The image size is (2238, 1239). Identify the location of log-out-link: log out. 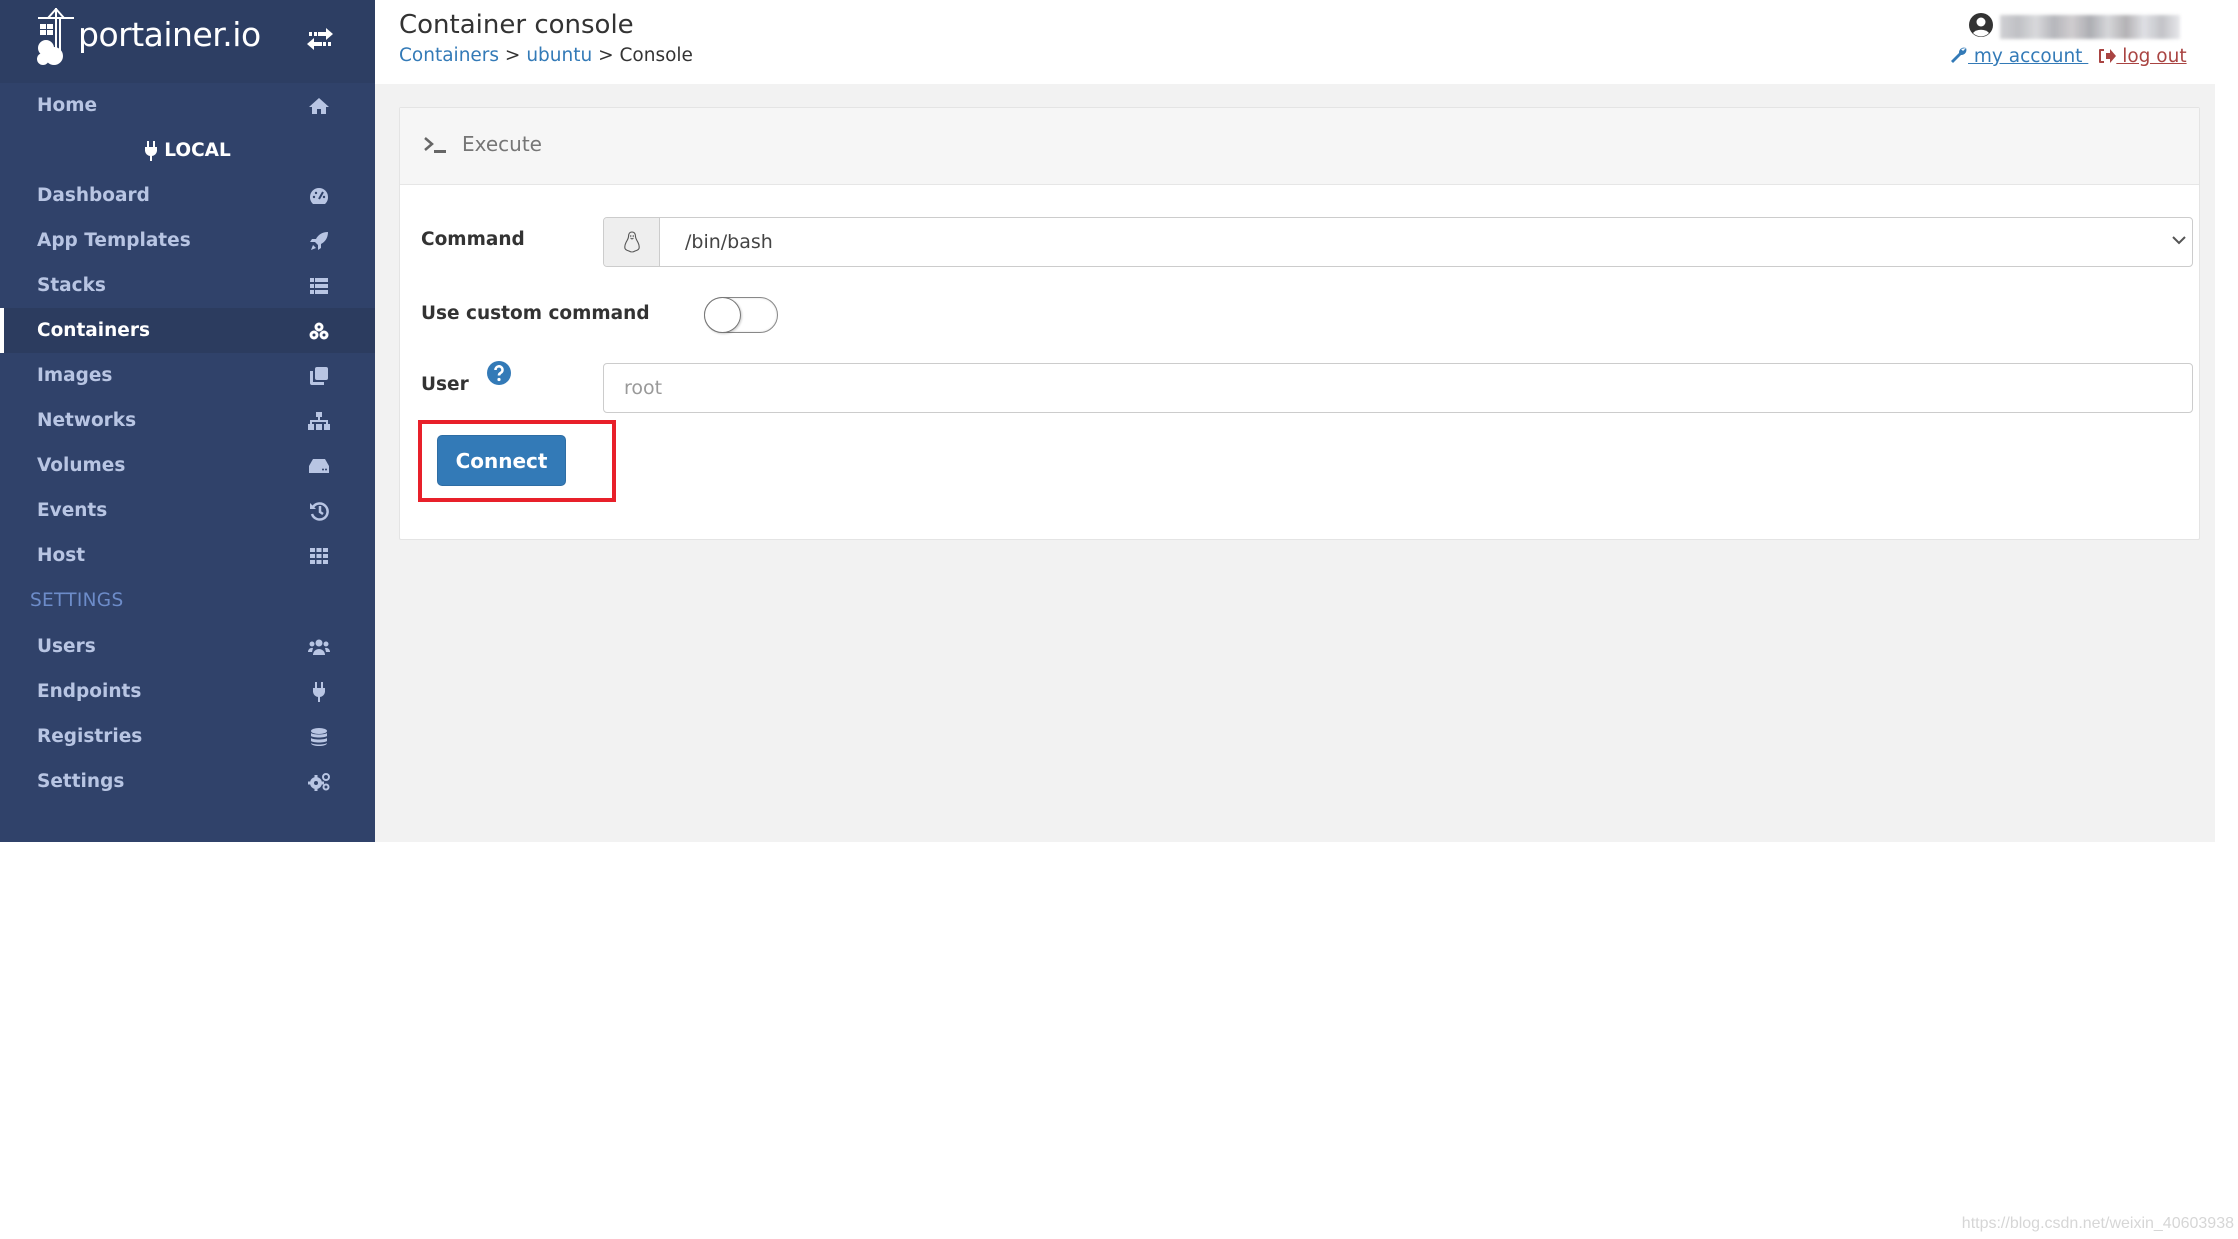
(2151, 56).